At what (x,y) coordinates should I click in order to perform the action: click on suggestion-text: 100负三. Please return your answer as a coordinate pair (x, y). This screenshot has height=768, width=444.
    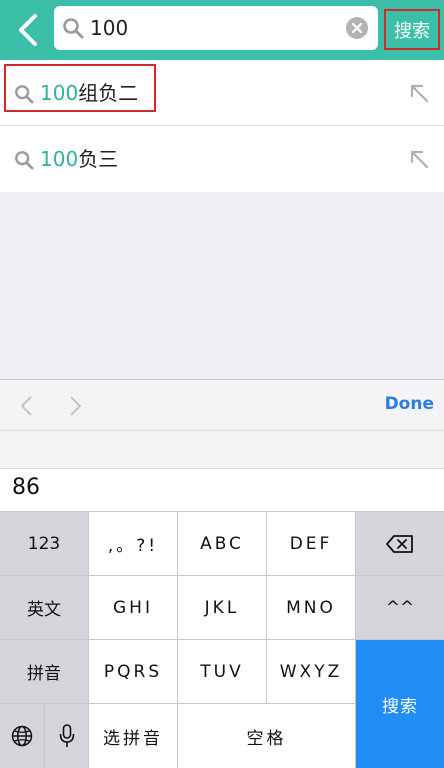
    Looking at the image, I should click on (79, 159).